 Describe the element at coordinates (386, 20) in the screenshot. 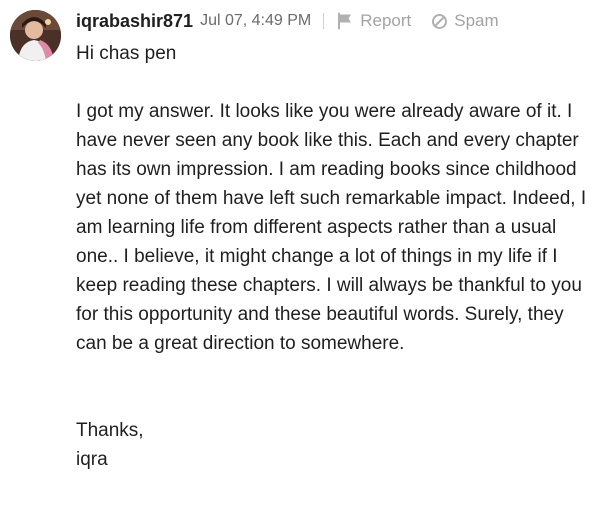

I see `report-label: Report` at that location.